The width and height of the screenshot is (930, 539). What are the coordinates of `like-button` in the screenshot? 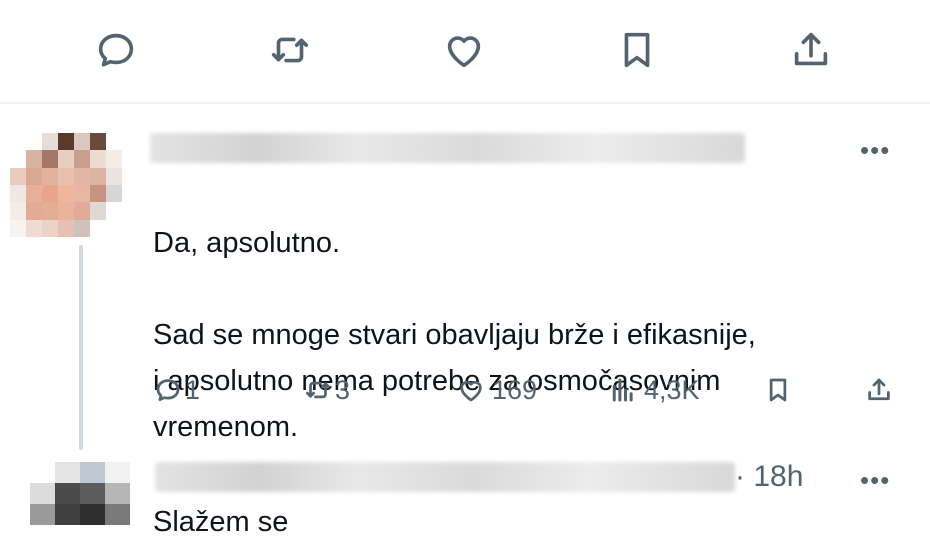 It's located at (464, 50).